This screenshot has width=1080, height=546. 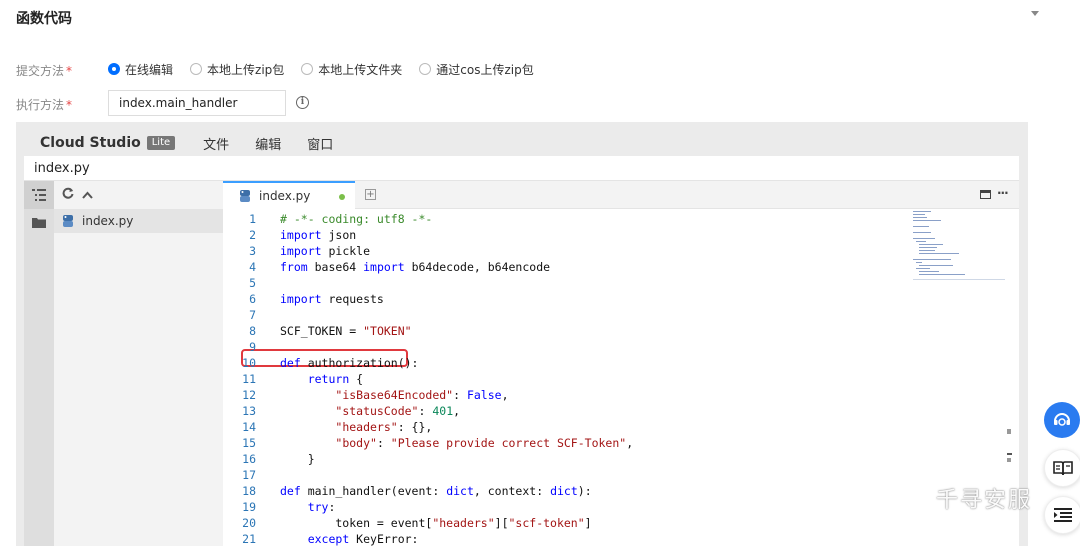 I want to click on watermark: 千寻安服, so click(x=962, y=498).